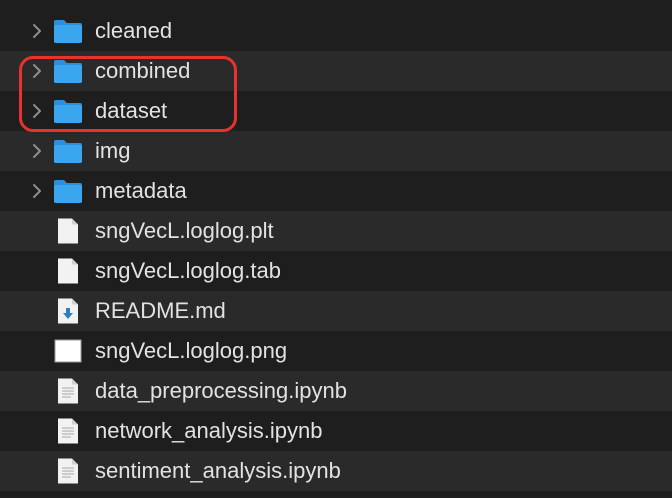 Image resolution: width=672 pixels, height=498 pixels. I want to click on markdown-download-icon, so click(68, 311).